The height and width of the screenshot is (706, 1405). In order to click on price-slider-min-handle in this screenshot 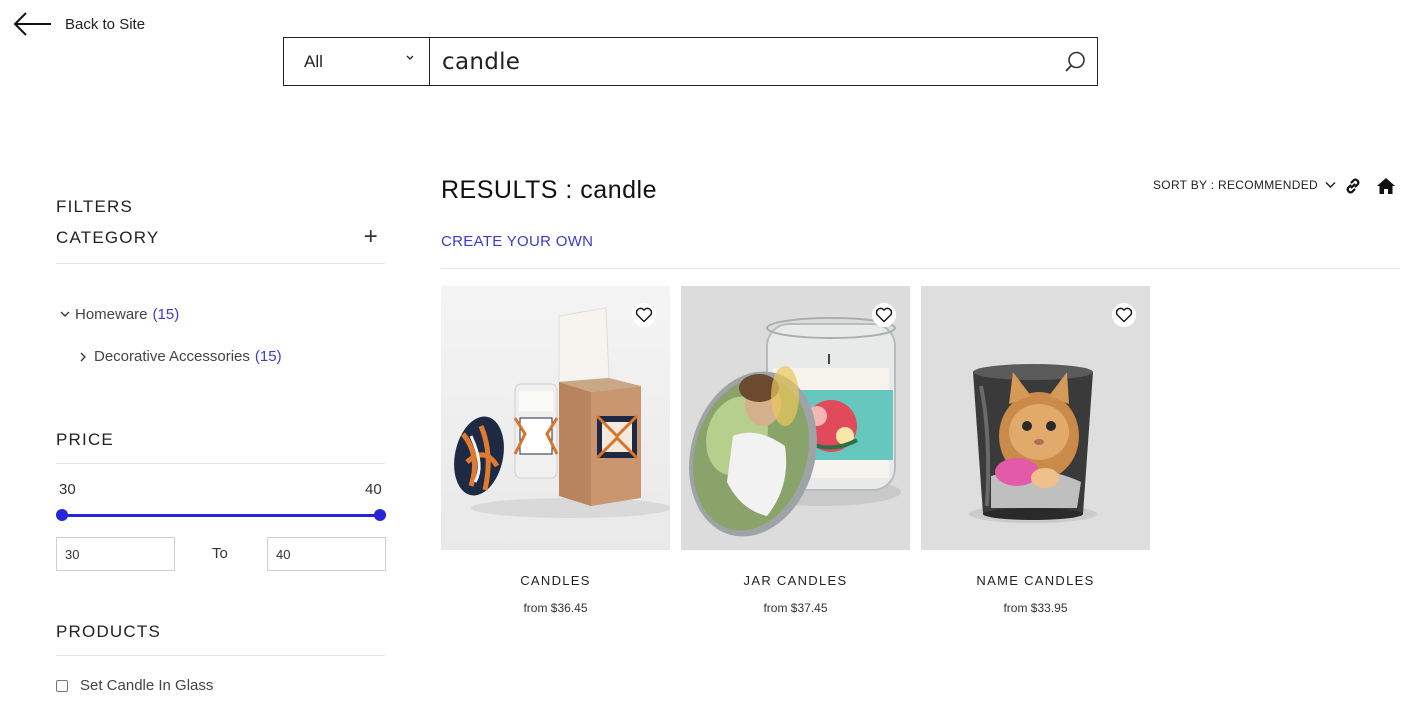, I will do `click(62, 515)`.